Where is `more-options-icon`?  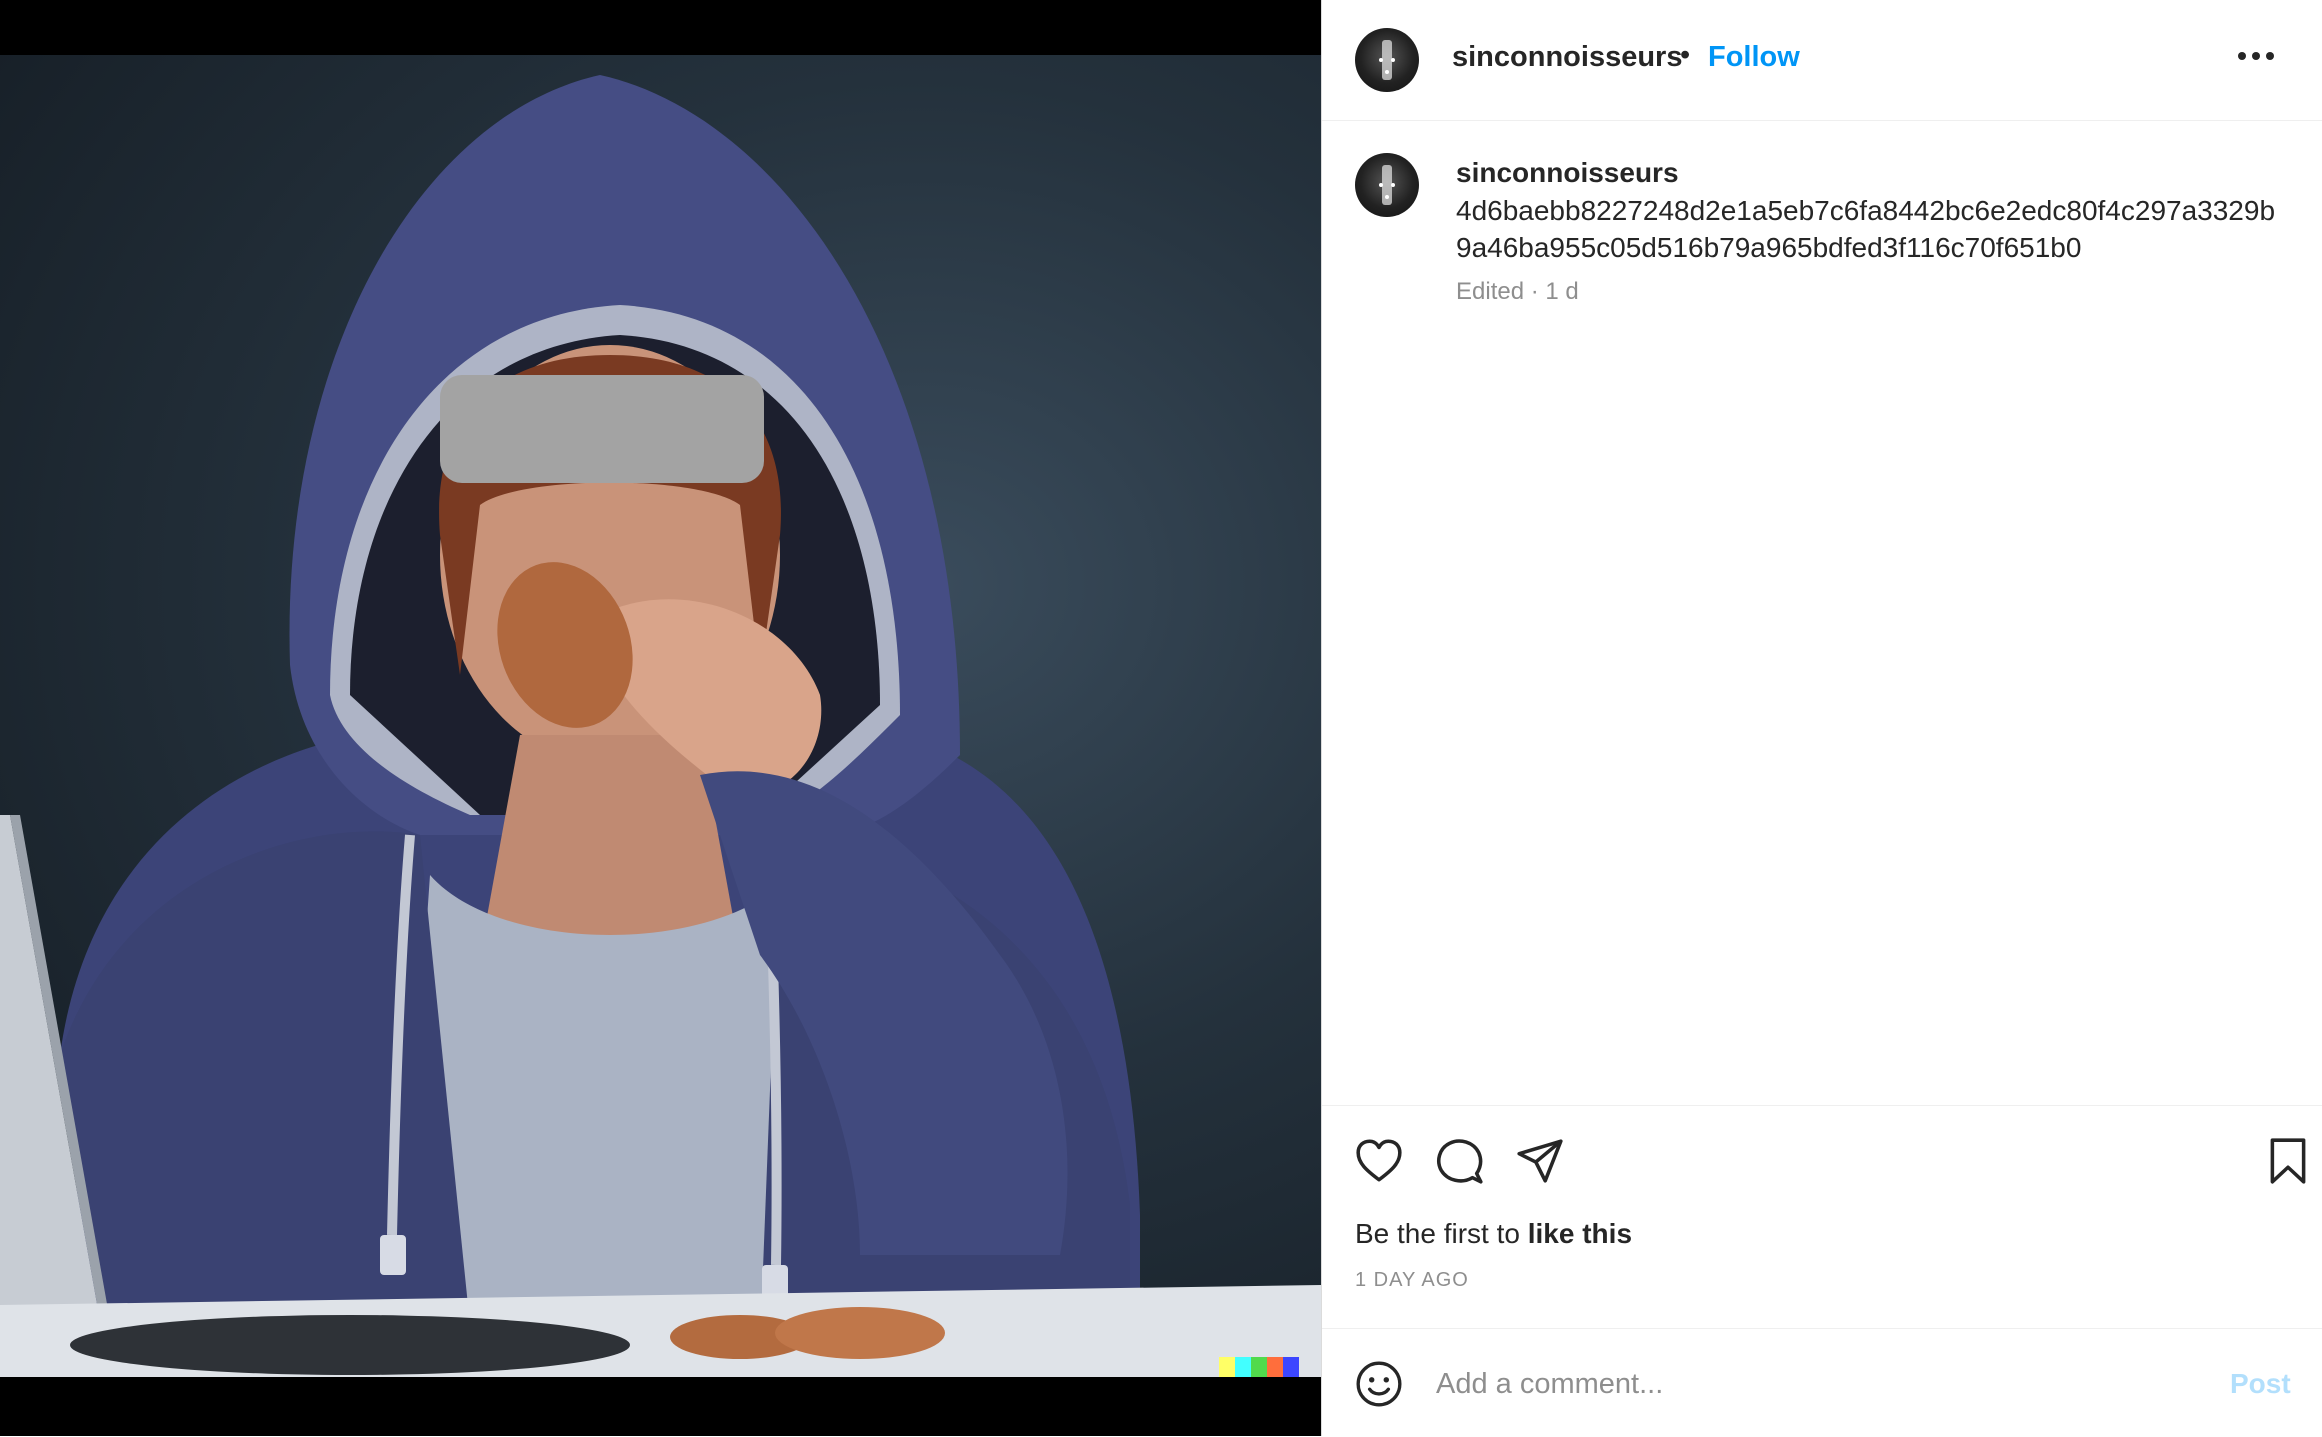 more-options-icon is located at coordinates (2256, 56).